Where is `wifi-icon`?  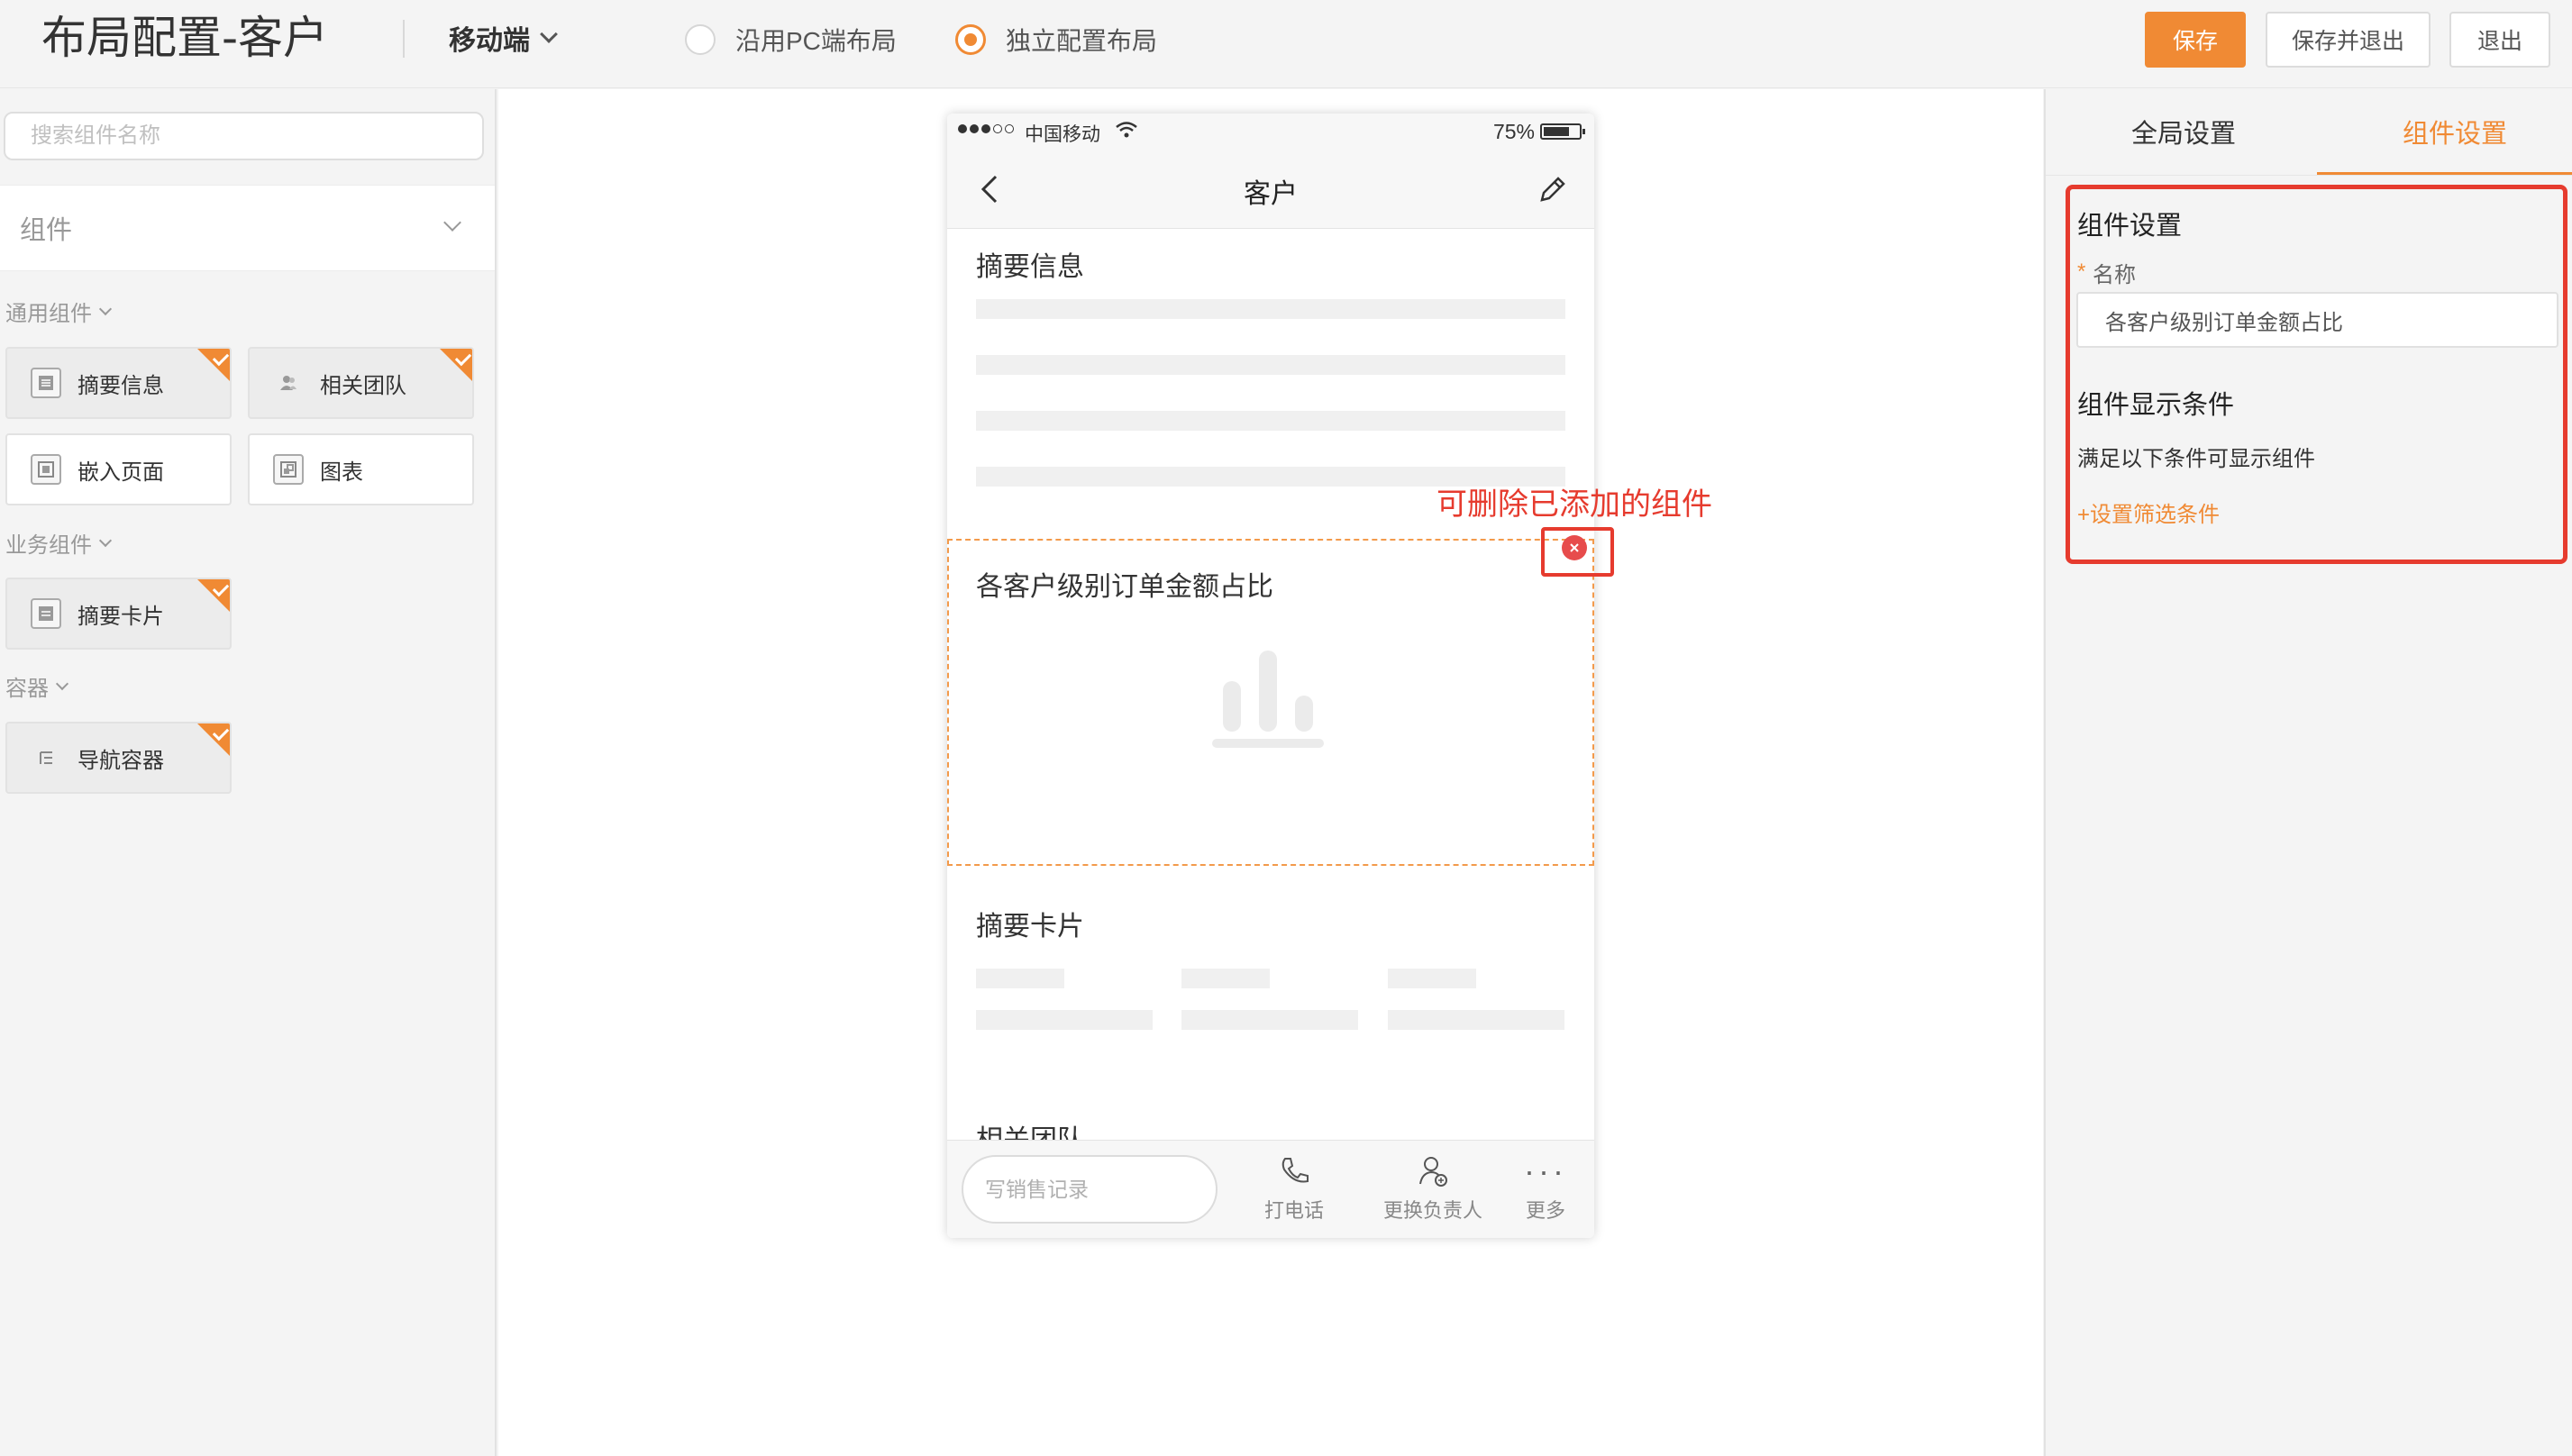
wifi-icon is located at coordinates (1126, 130).